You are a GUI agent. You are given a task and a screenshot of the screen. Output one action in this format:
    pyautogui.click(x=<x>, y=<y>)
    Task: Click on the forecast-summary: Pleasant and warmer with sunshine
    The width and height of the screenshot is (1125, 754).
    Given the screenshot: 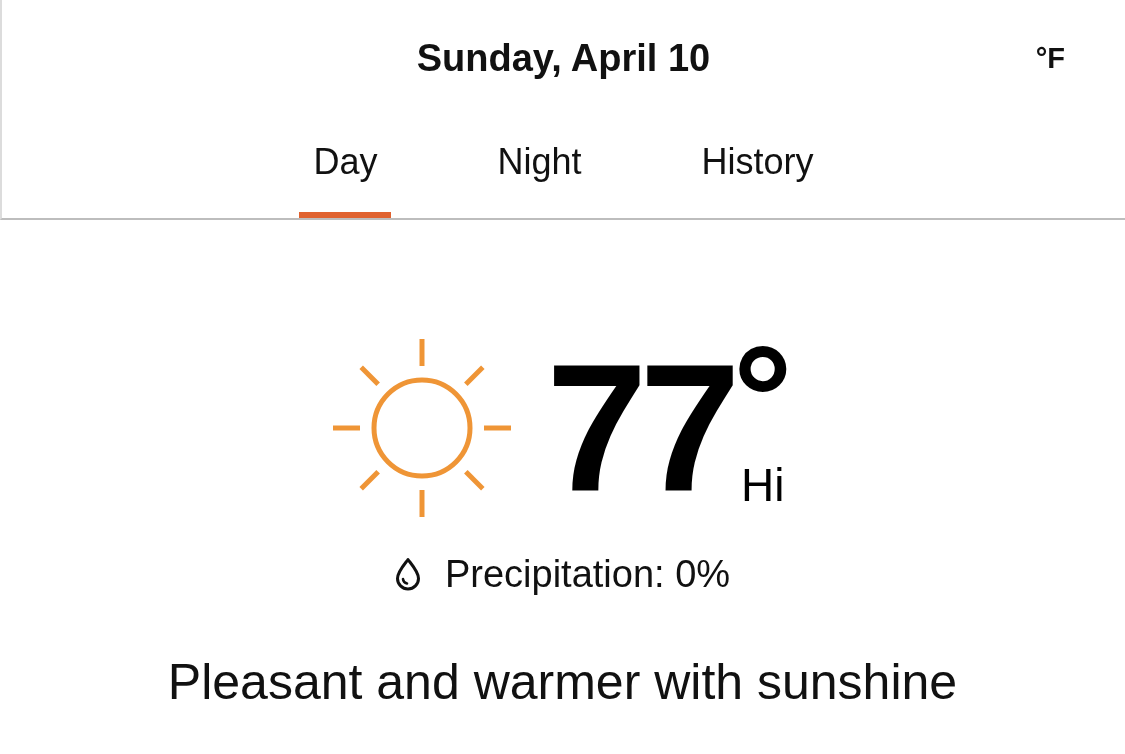 What is the action you would take?
    pyautogui.click(x=562, y=682)
    